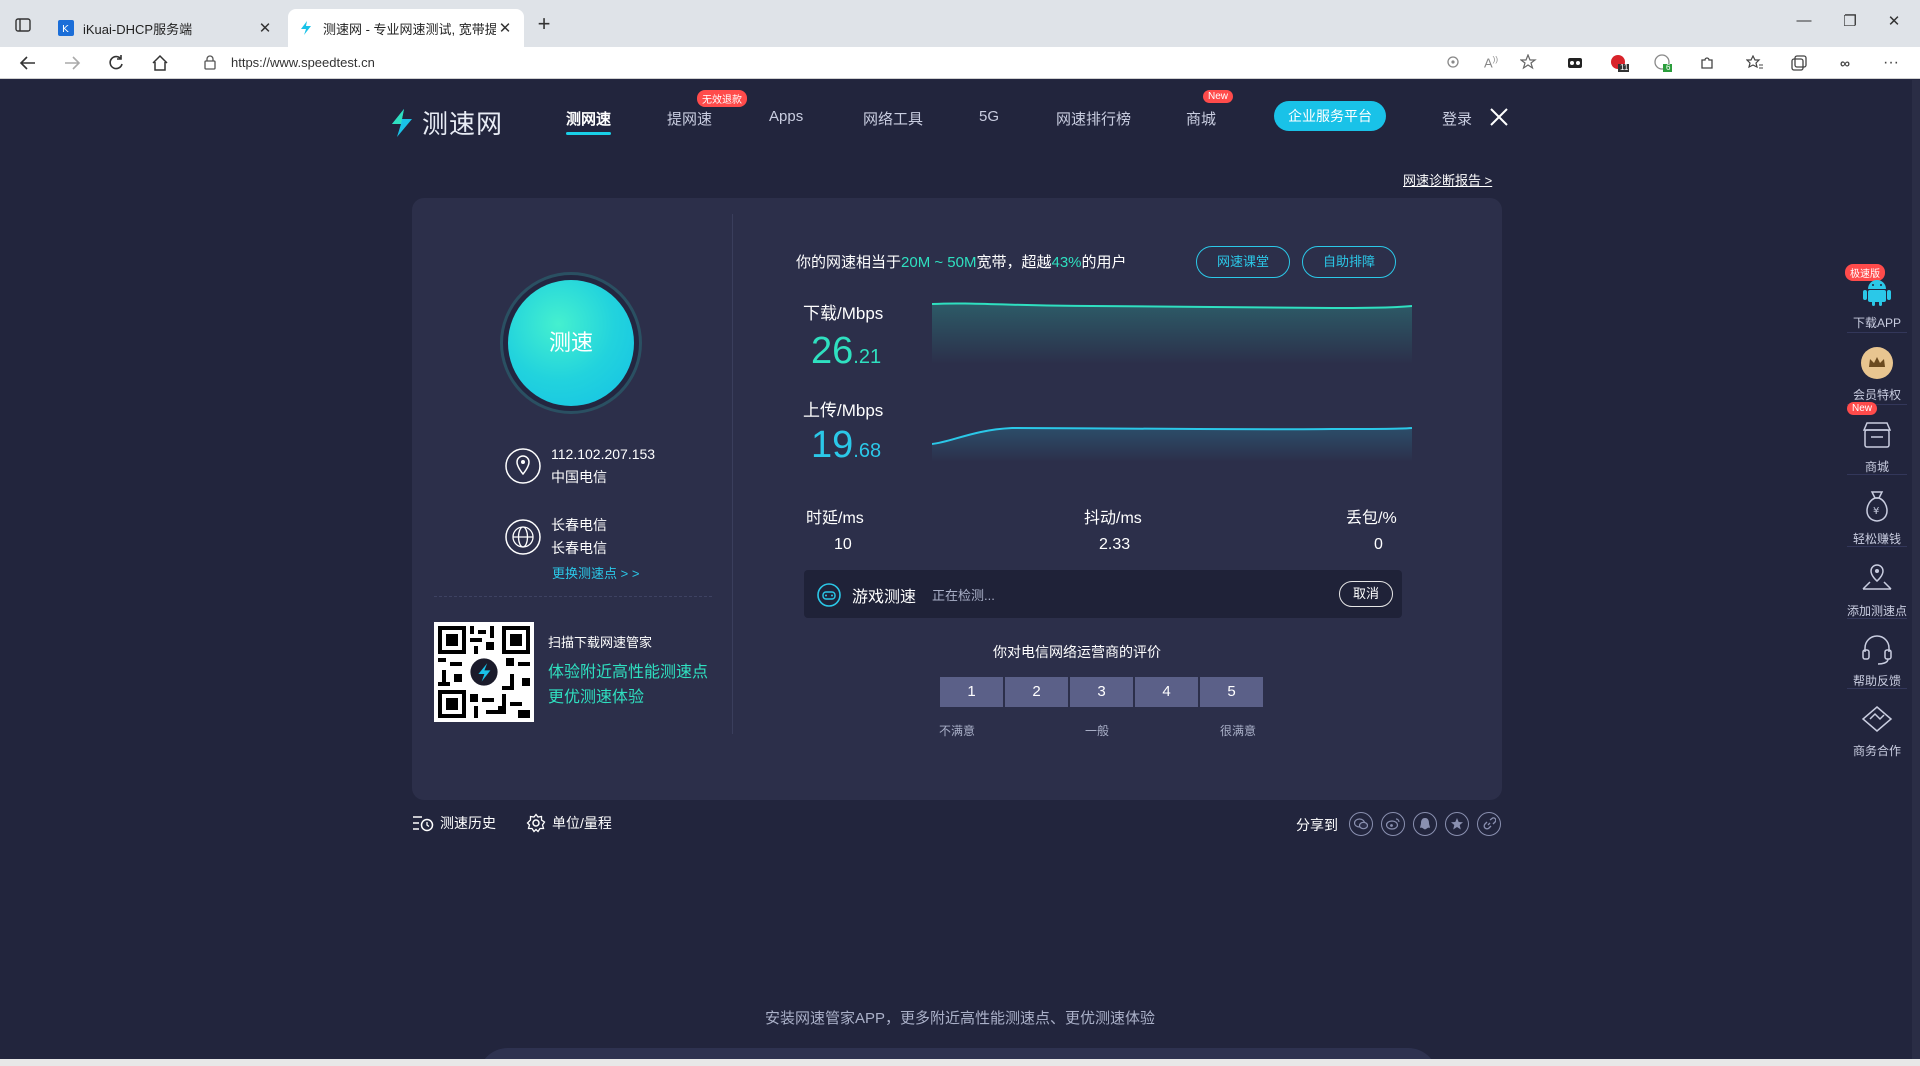 This screenshot has width=1920, height=1066. I want to click on gear-icon, so click(536, 823).